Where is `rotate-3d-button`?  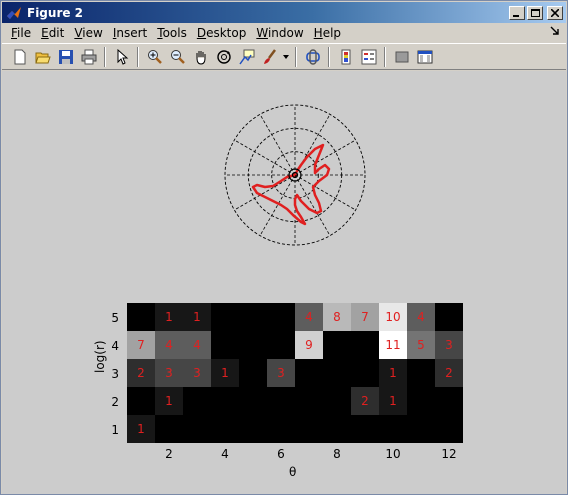 rotate-3d-button is located at coordinates (223, 57).